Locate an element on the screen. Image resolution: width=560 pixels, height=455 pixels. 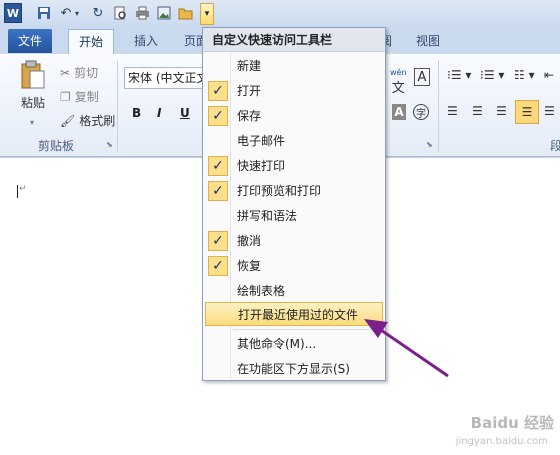
watermark-url: jingyan.baidu.com is located at coordinates (501, 441).